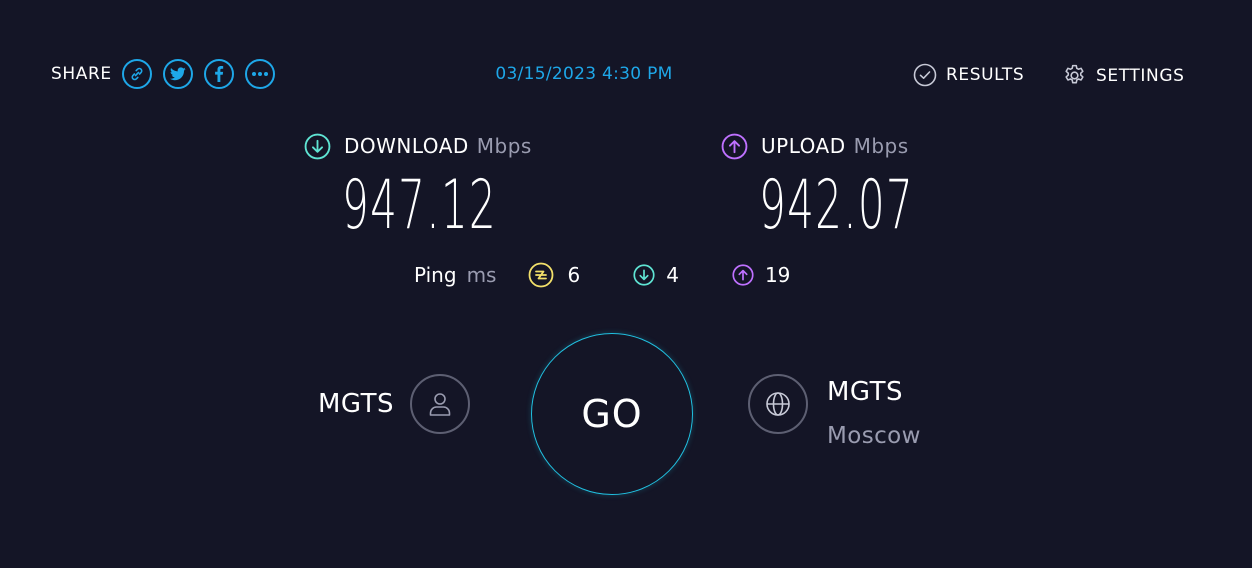  What do you see at coordinates (836, 205) in the screenshot?
I see `upload-value: 942.07` at bounding box center [836, 205].